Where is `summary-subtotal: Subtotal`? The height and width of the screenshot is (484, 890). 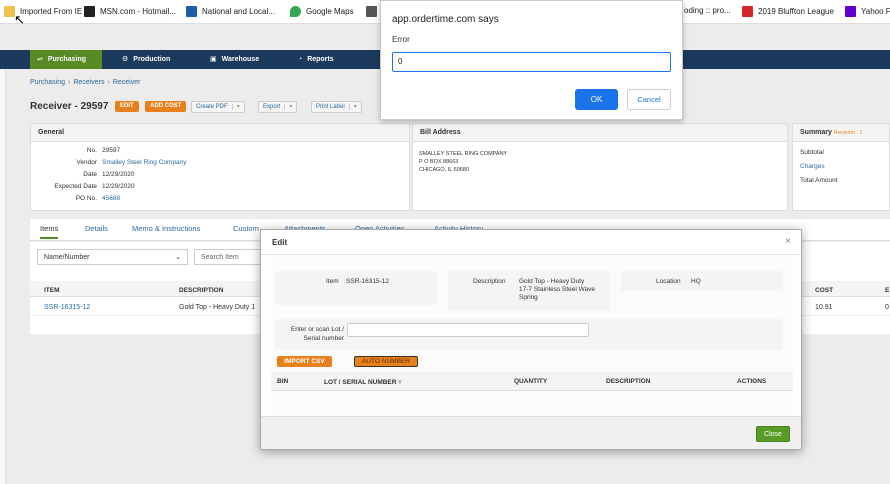
summary-subtotal: Subtotal is located at coordinates (812, 152).